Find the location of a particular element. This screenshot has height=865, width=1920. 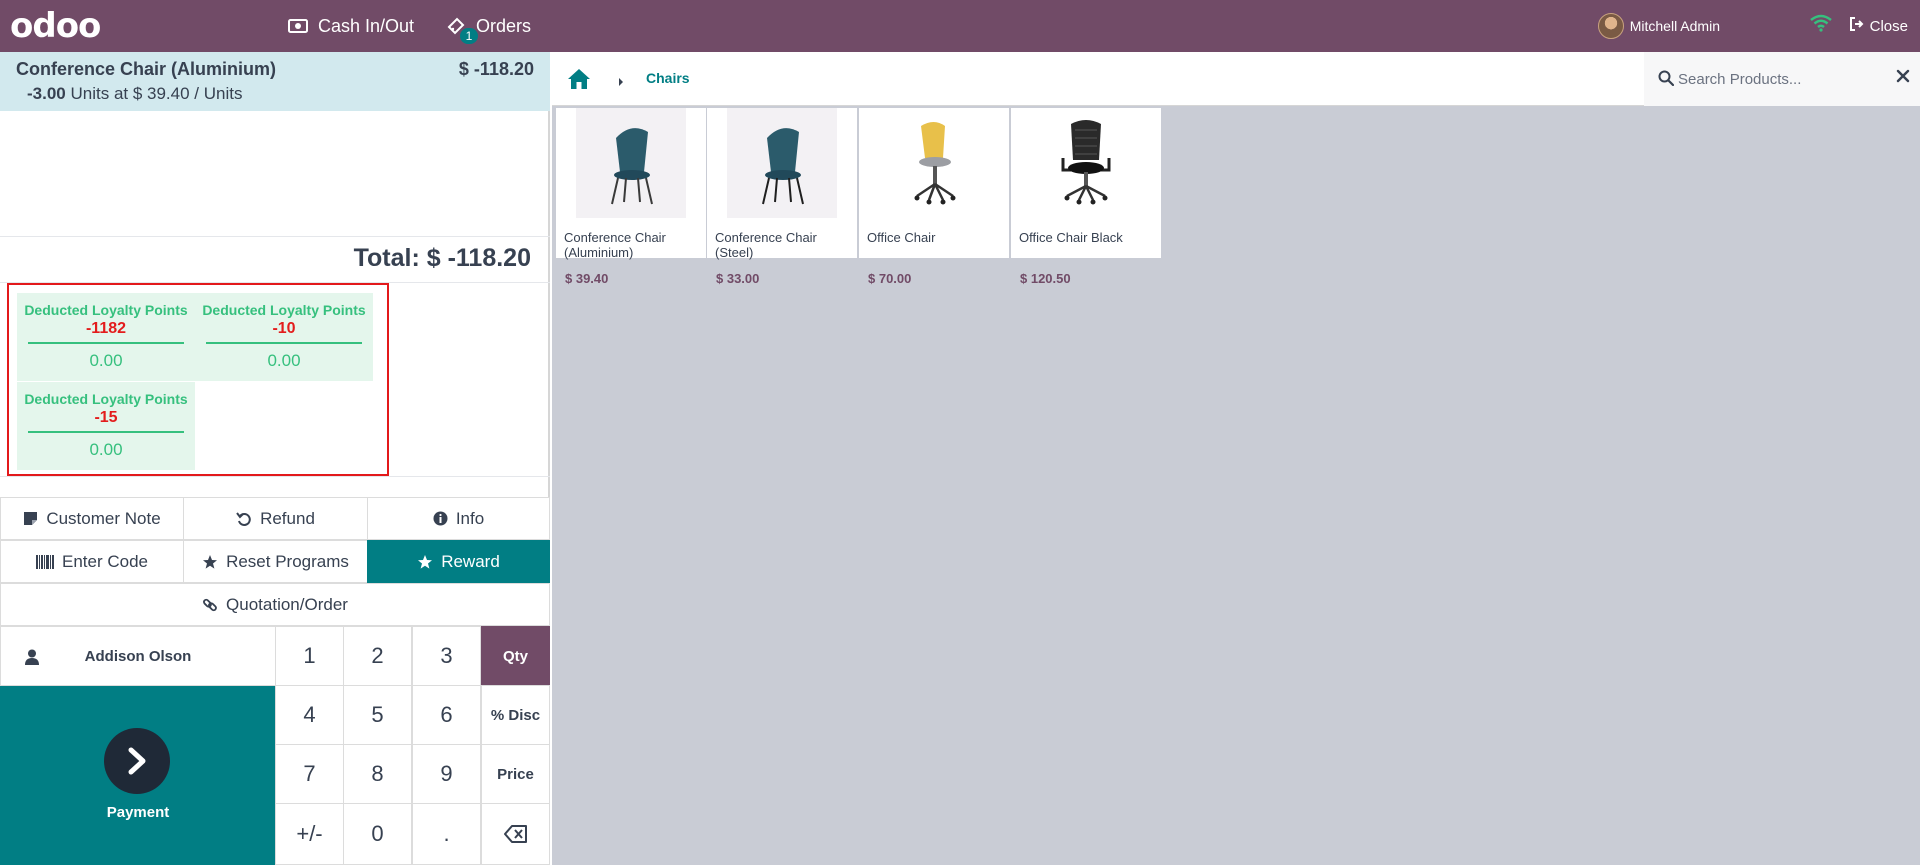

order-line-detail: -3.00 Units at $ 39.40 / Units is located at coordinates (135, 93).